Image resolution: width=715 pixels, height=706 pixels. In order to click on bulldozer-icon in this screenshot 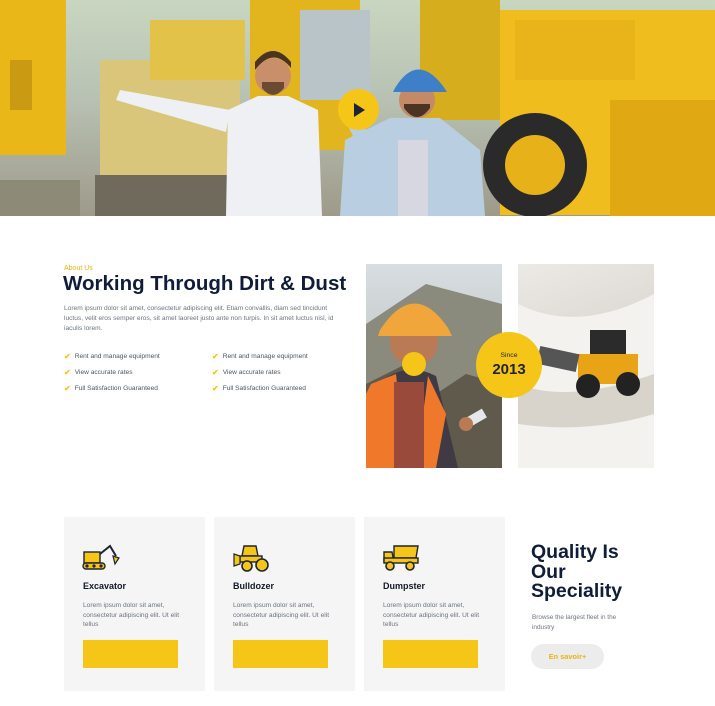, I will do `click(251, 558)`.